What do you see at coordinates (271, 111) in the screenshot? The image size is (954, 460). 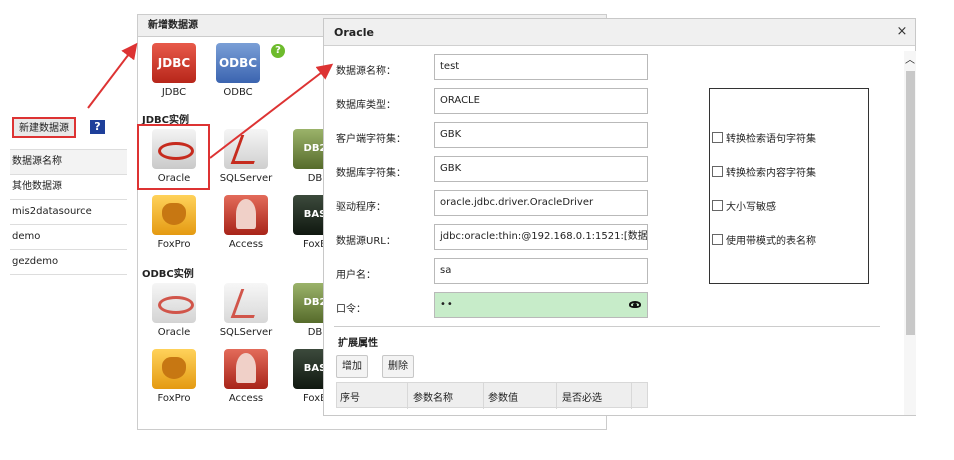 I see `arrow-to-dialog` at bounding box center [271, 111].